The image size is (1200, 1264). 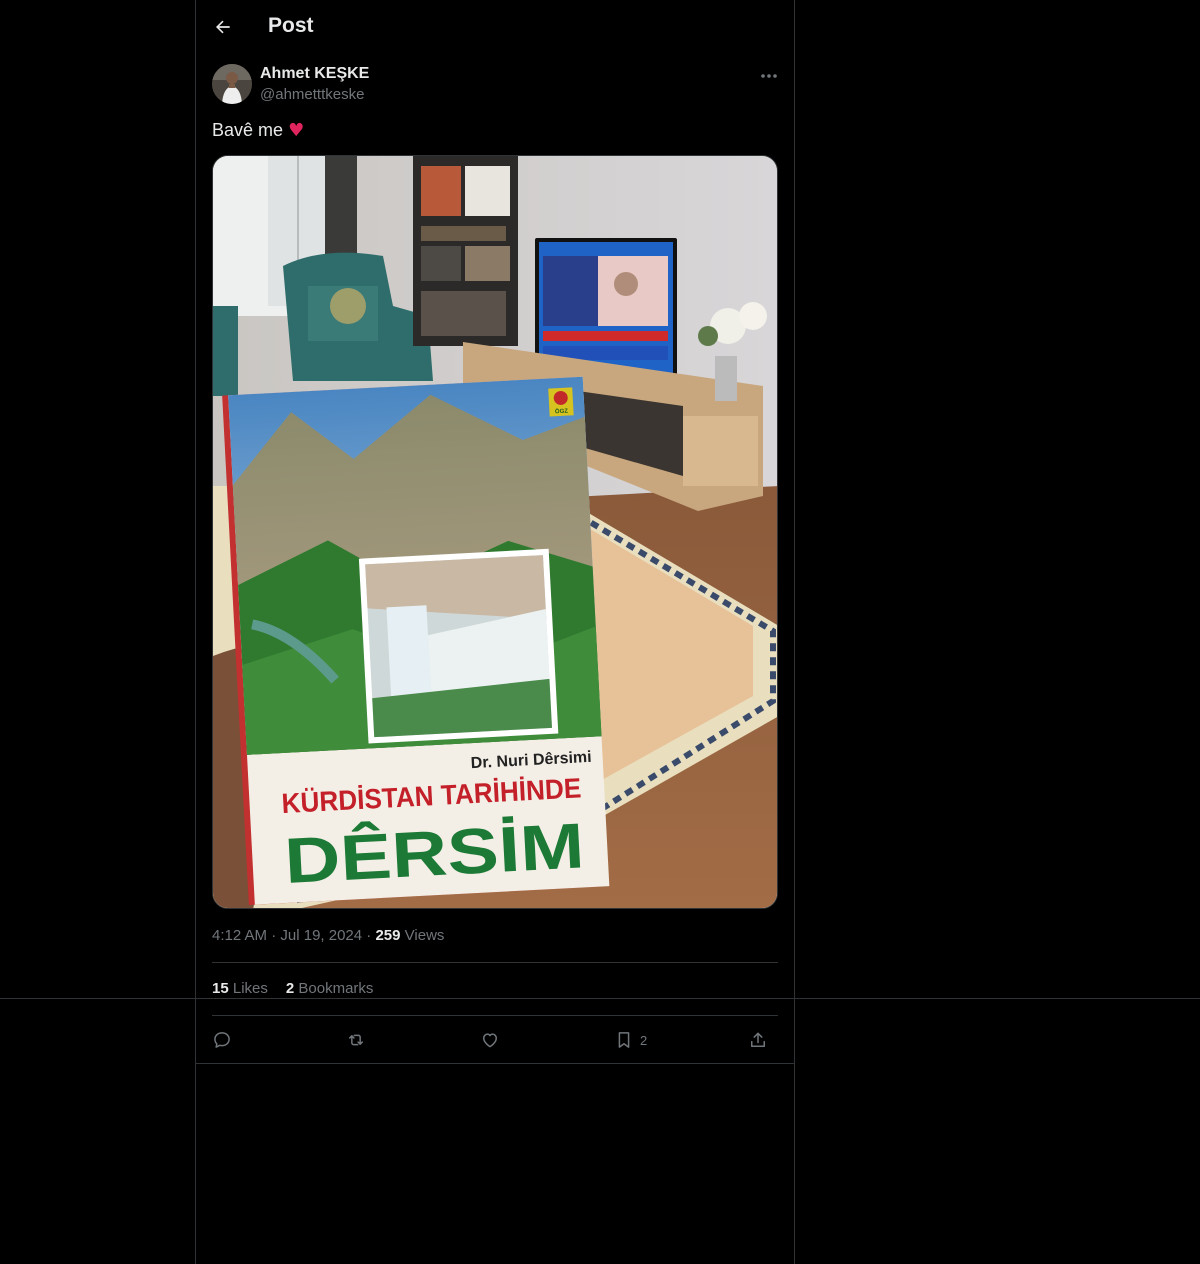 I want to click on views-count: 259, so click(x=388, y=935).